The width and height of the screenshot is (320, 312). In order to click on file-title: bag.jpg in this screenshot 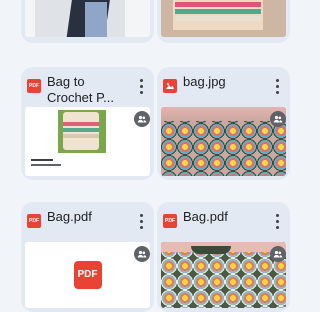, I will do `click(204, 81)`.